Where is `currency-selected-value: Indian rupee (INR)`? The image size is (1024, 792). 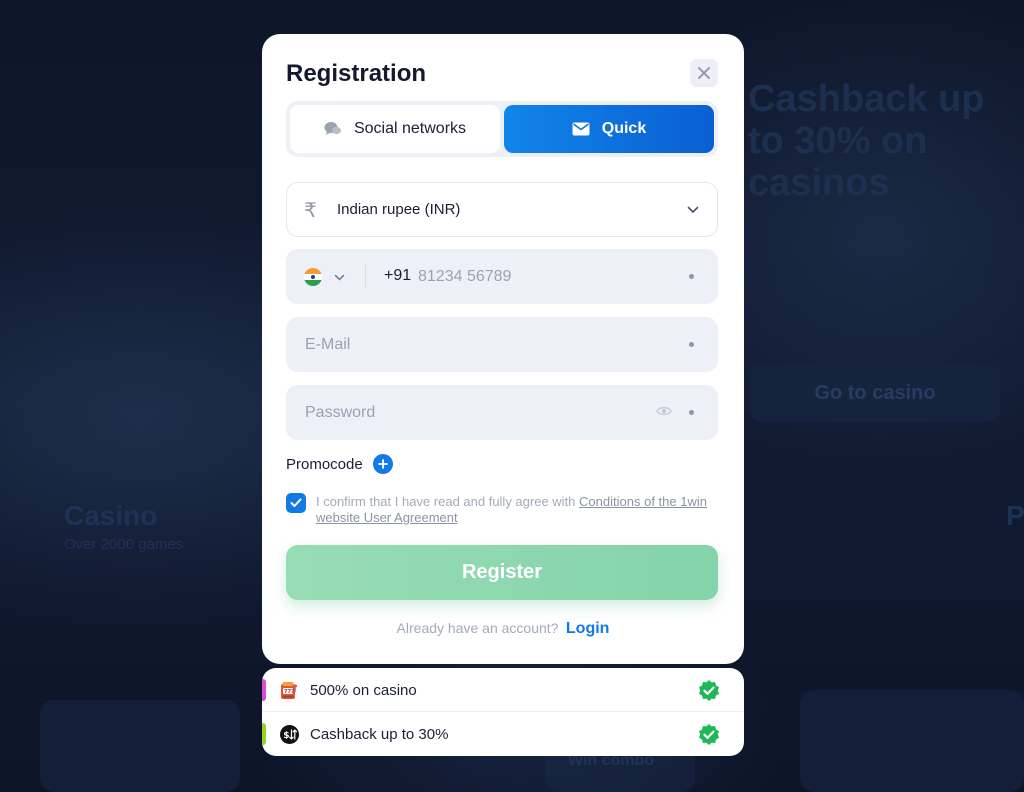 currency-selected-value: Indian rupee (INR) is located at coordinates (399, 209).